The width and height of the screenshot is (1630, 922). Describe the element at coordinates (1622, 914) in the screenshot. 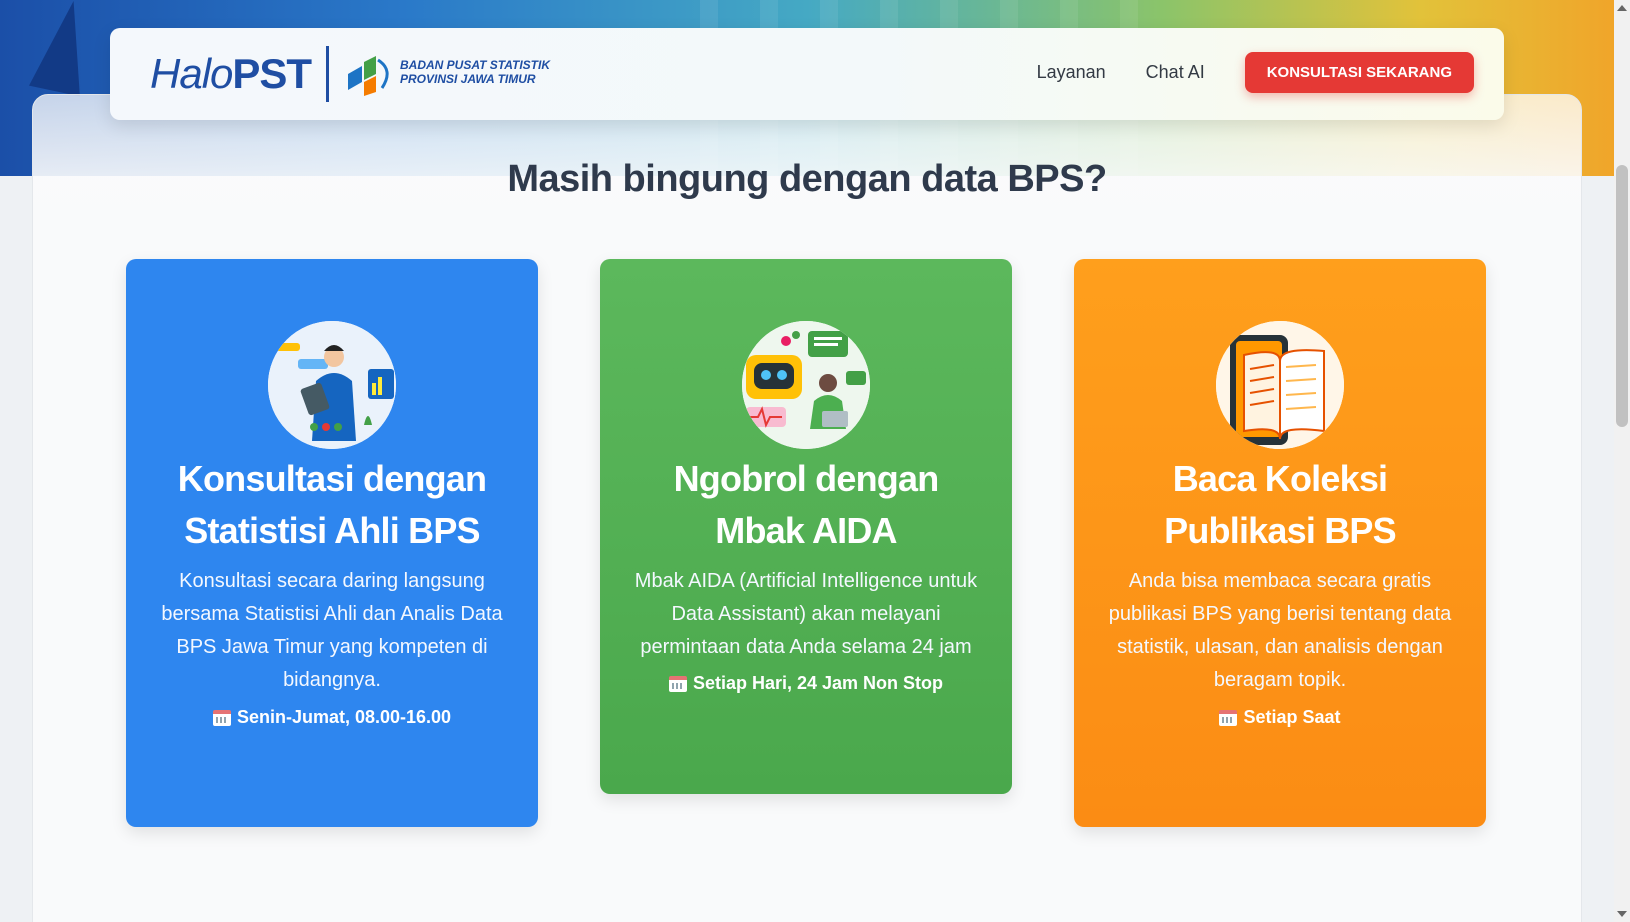

I see `scroll-down-arrow-icon` at that location.